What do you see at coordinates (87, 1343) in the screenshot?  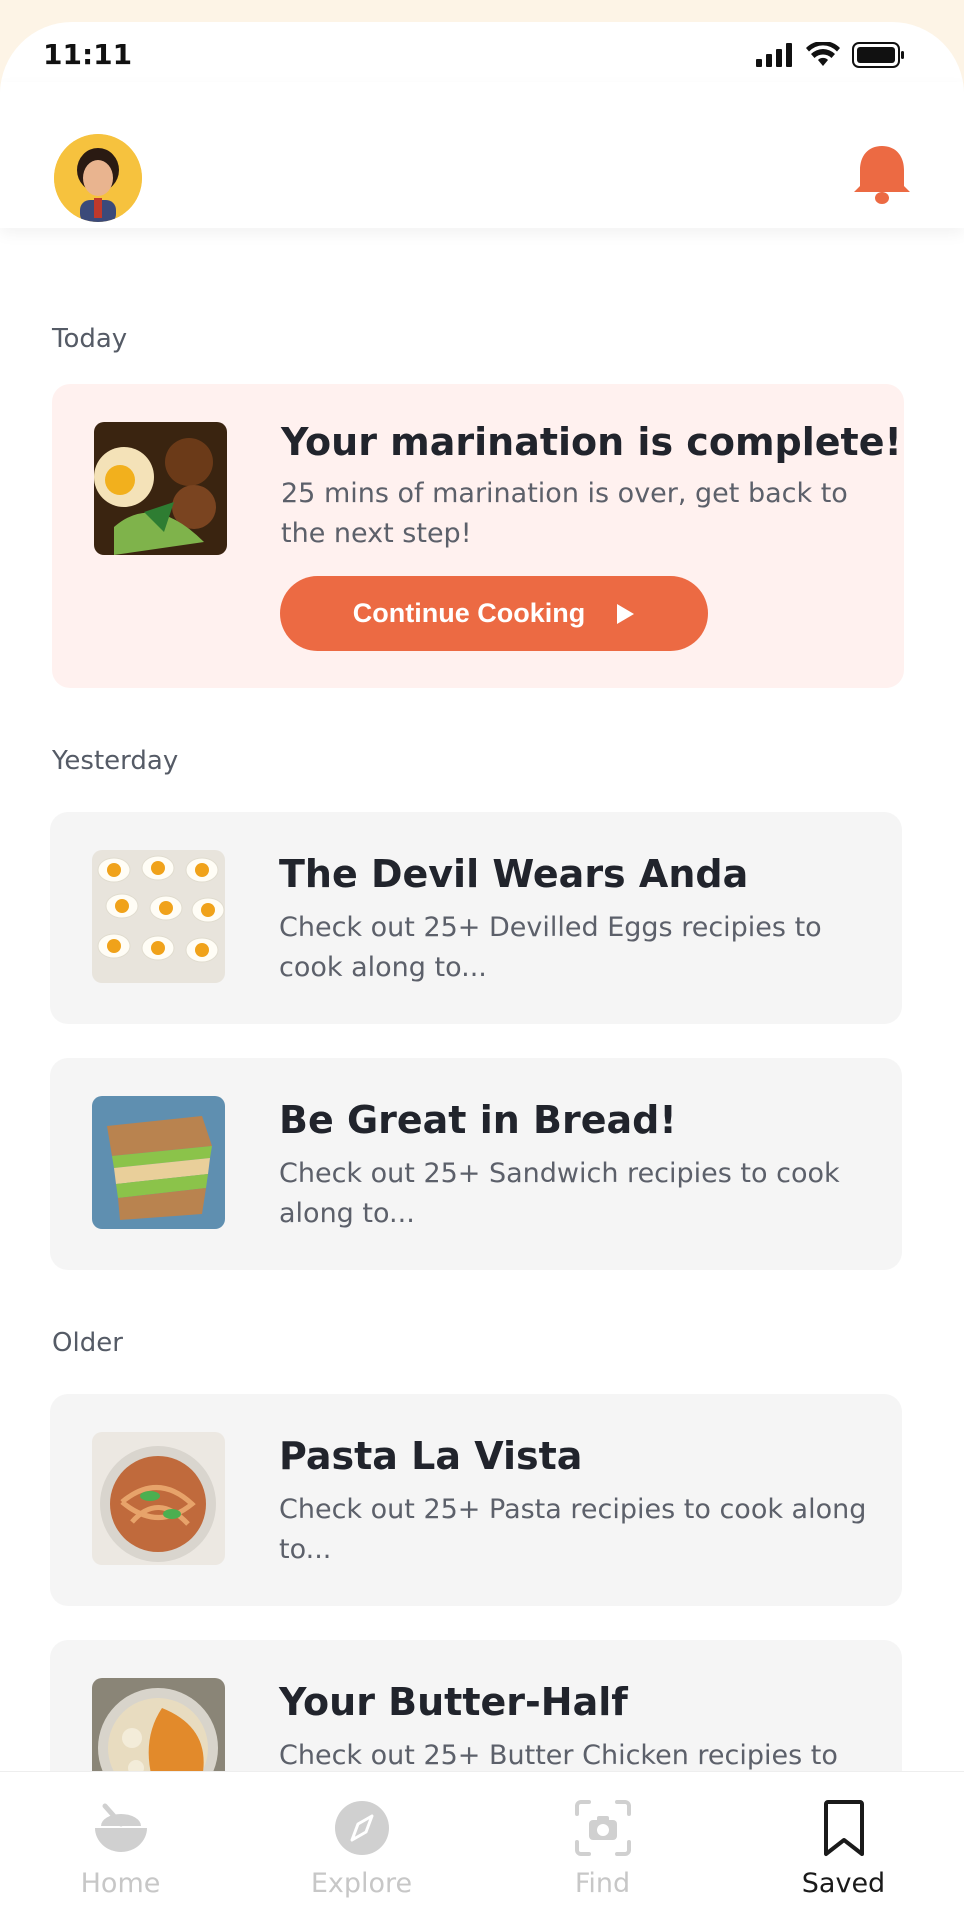 I see `section-label-older: Older` at bounding box center [87, 1343].